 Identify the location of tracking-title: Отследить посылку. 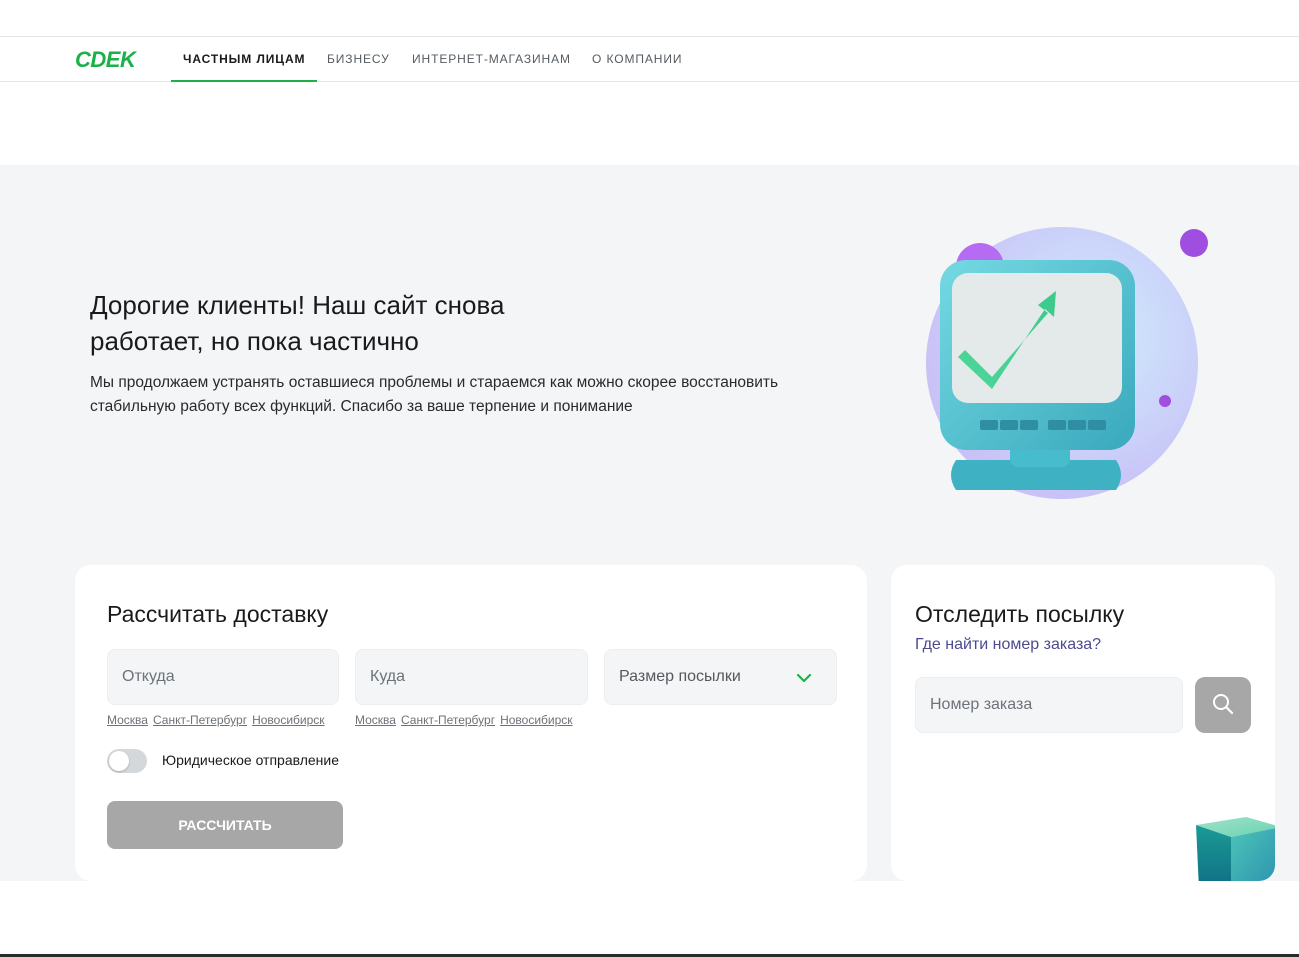
(1020, 614).